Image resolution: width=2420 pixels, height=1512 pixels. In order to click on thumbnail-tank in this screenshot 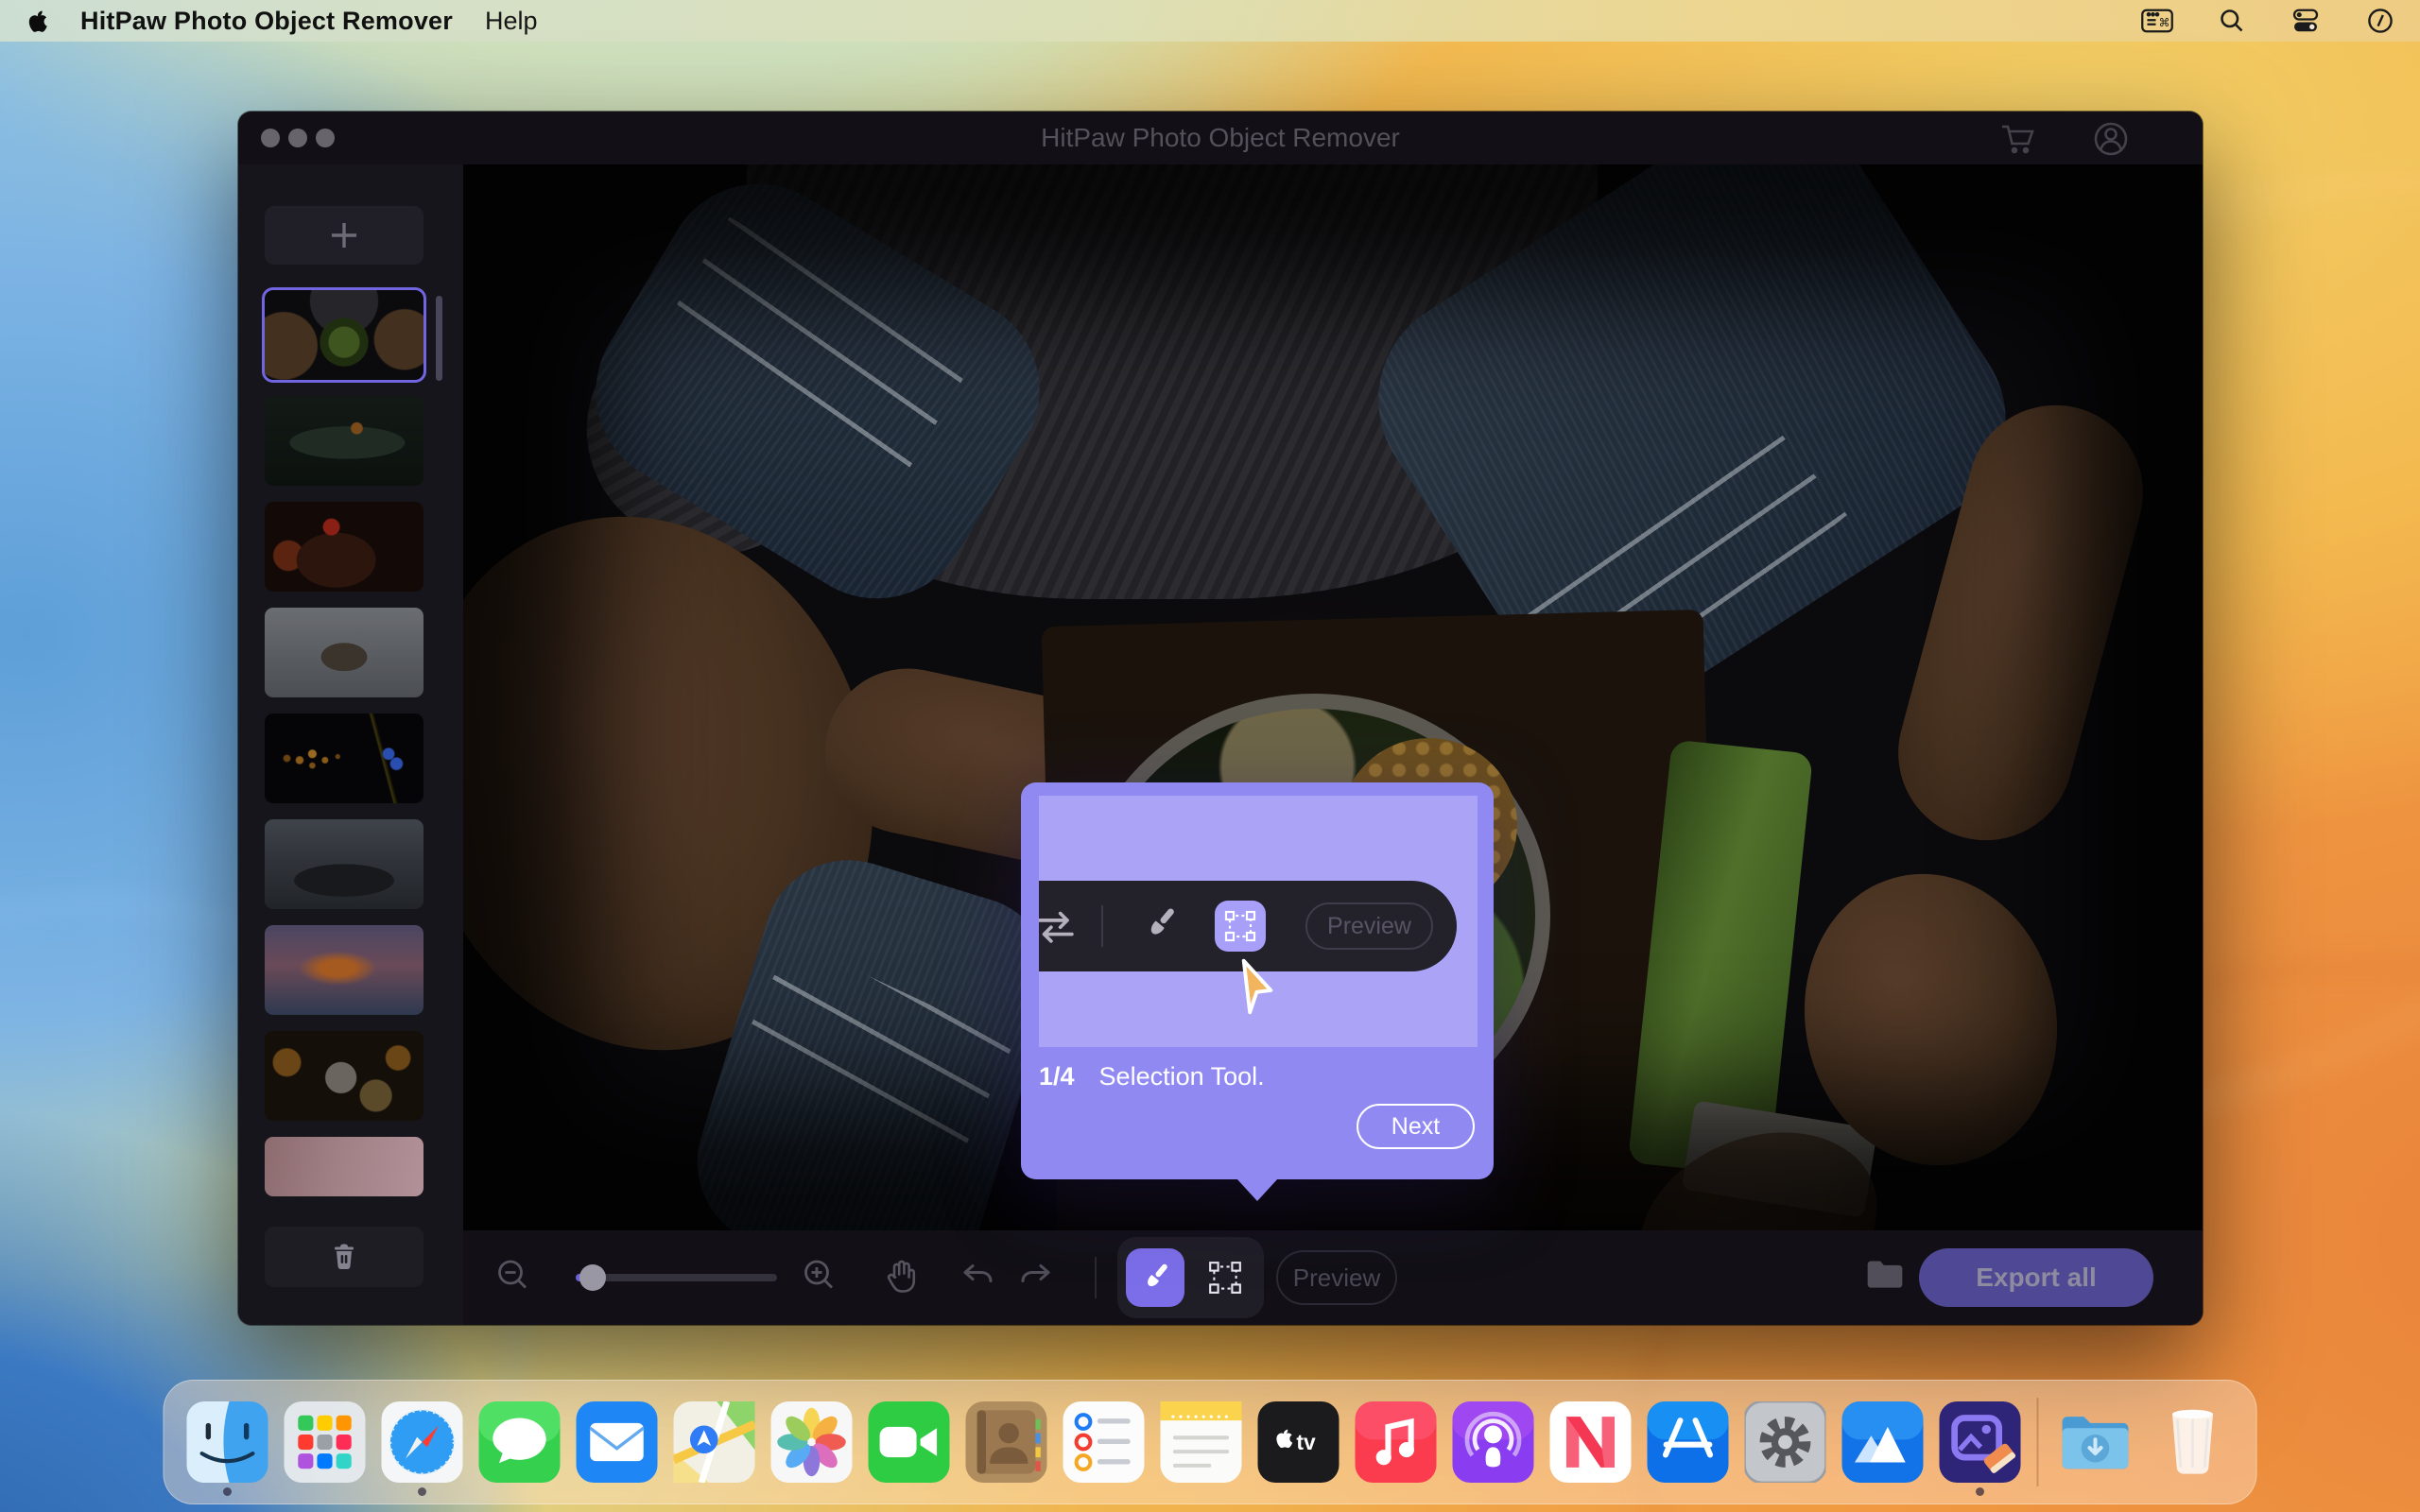, I will do `click(344, 441)`.